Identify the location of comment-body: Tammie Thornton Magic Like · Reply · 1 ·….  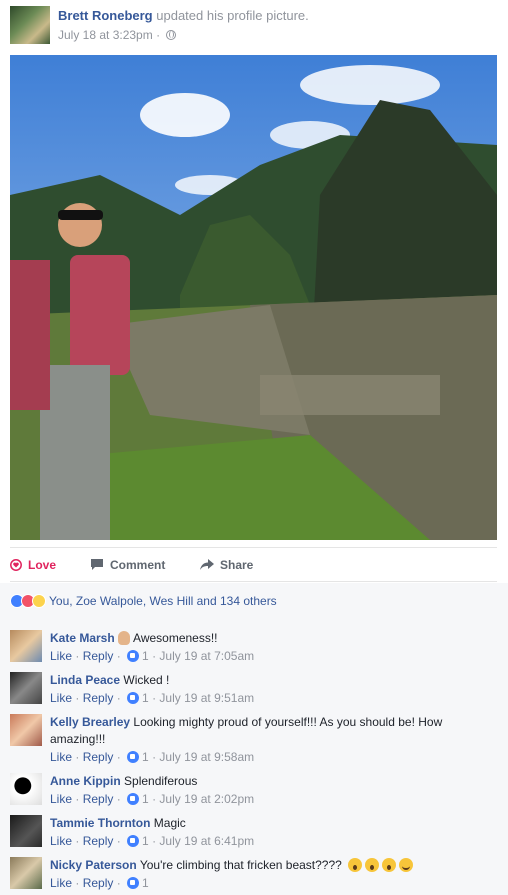
(272, 832).